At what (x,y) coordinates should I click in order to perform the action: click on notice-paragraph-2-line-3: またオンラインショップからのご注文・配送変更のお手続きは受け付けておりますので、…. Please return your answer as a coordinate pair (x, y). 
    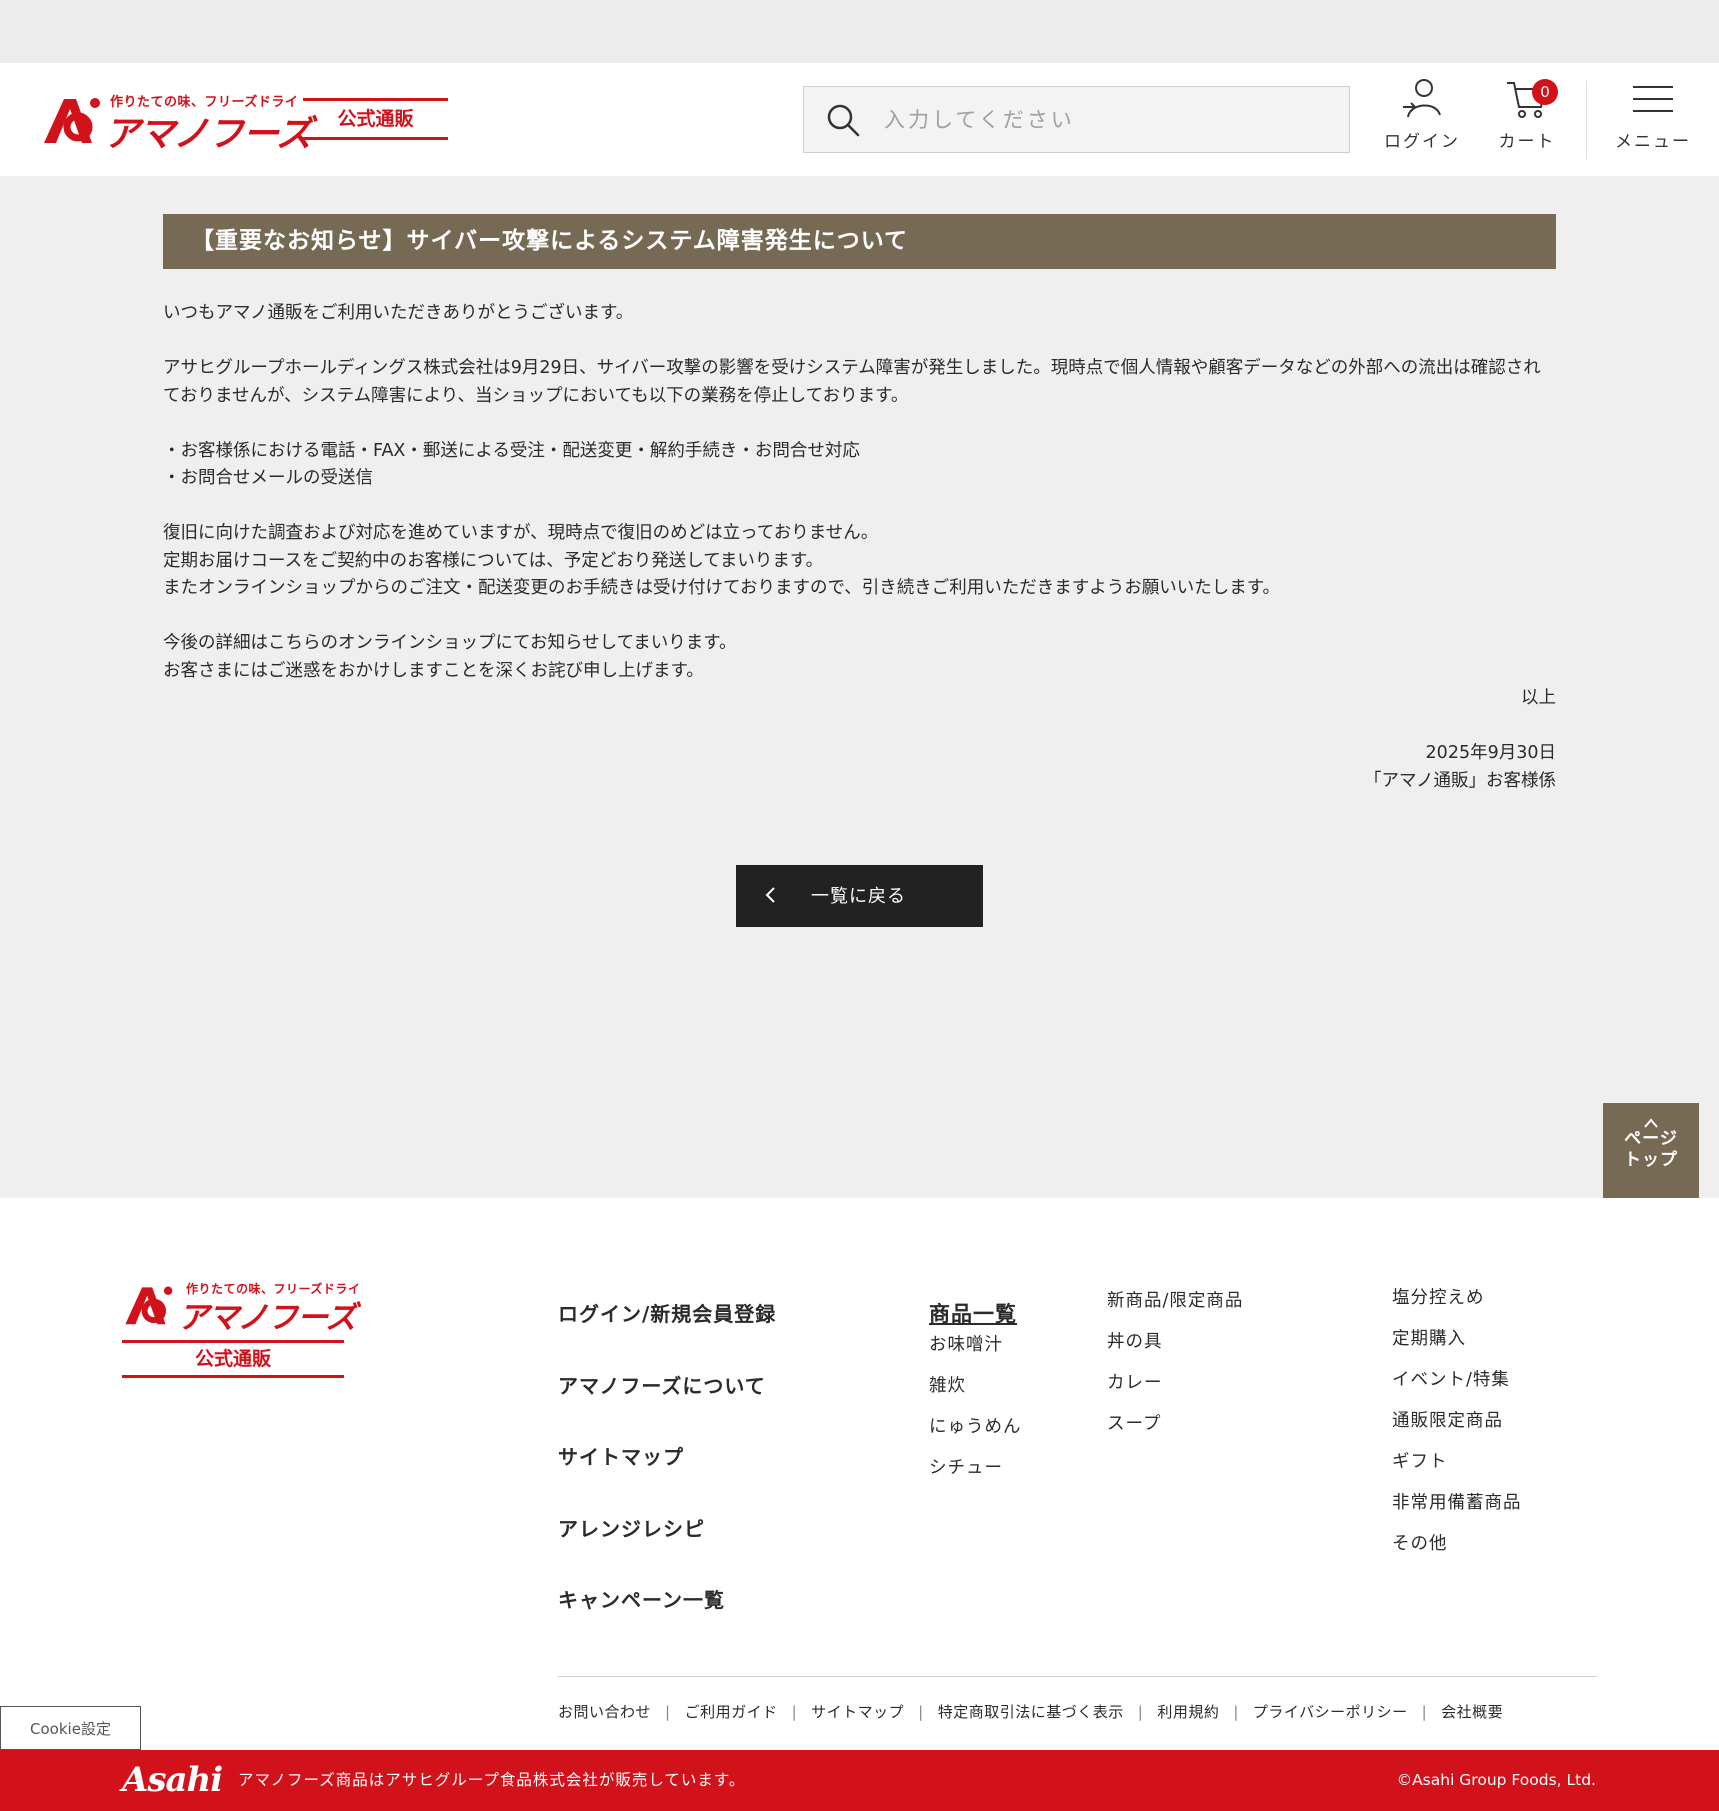
    Looking at the image, I should click on (722, 588).